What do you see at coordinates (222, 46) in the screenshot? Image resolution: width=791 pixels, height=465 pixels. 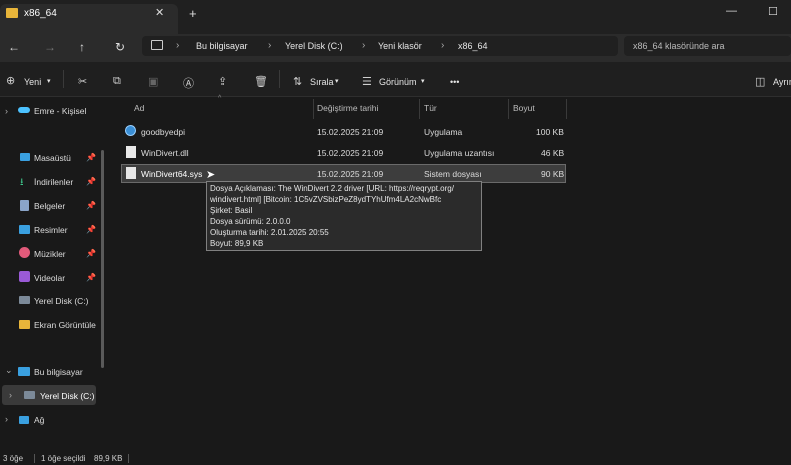 I see `breadcrumb-this-pc: Bu bilgisayar` at bounding box center [222, 46].